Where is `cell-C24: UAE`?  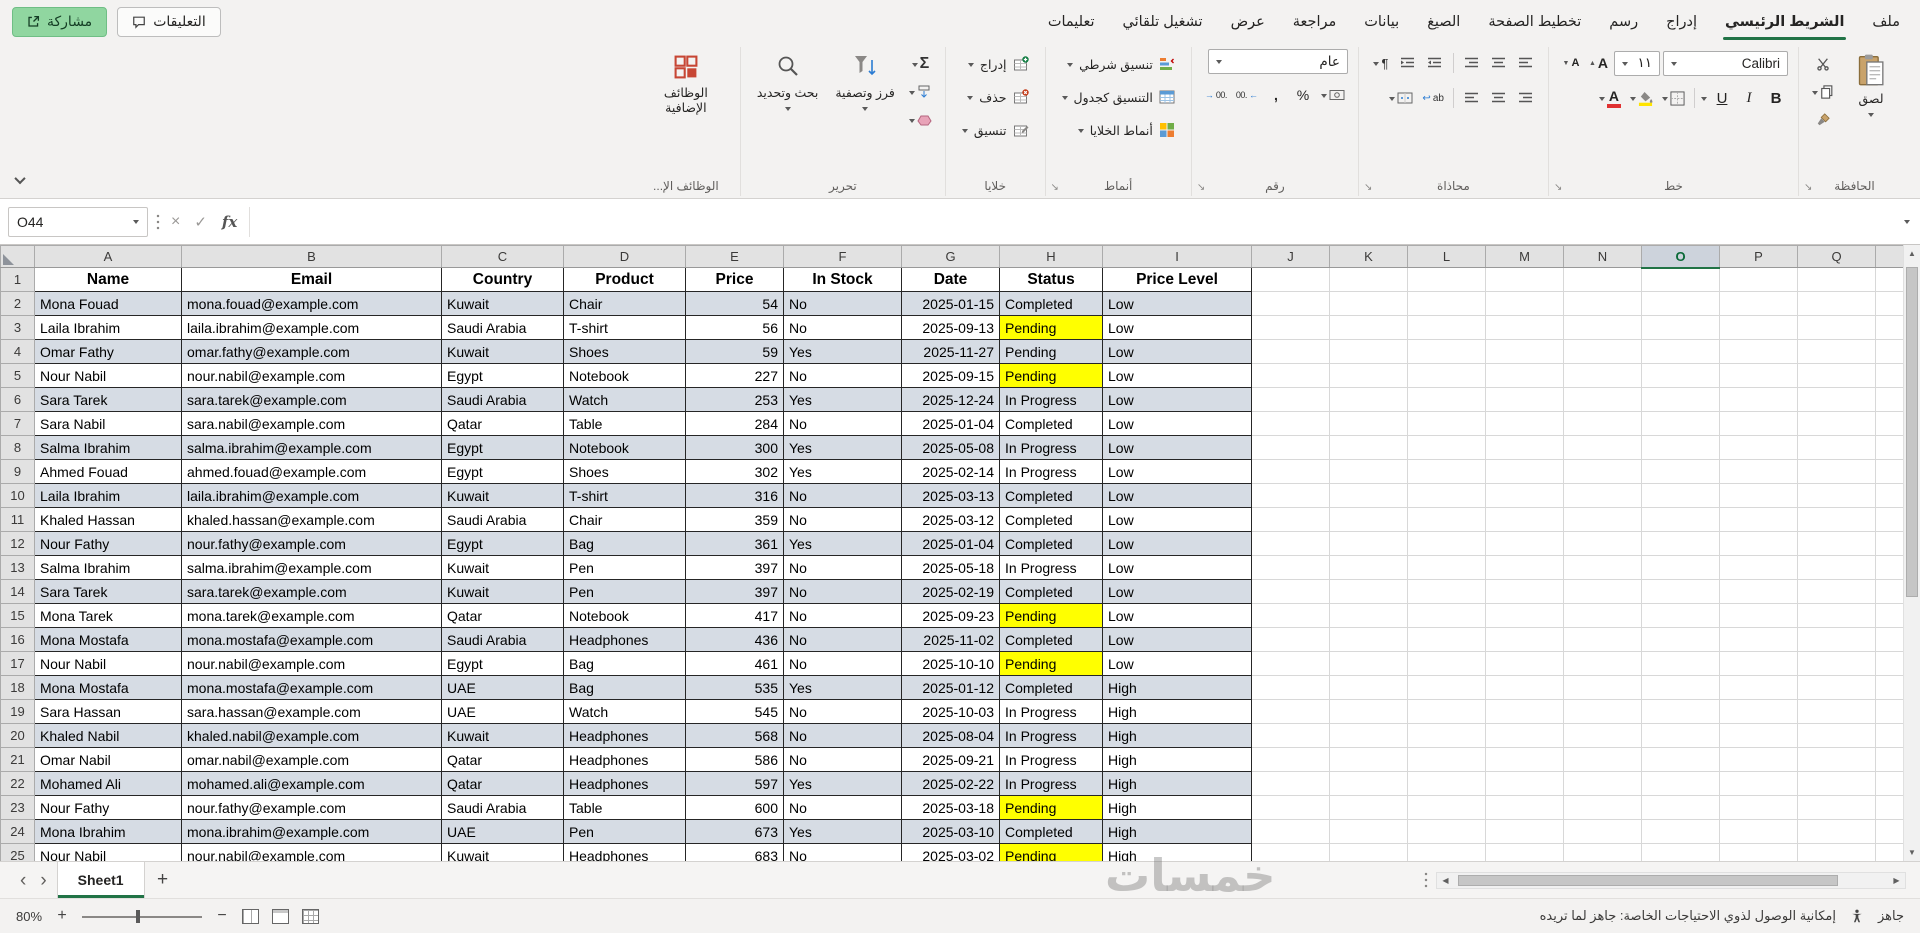 cell-C24: UAE is located at coordinates (502, 831).